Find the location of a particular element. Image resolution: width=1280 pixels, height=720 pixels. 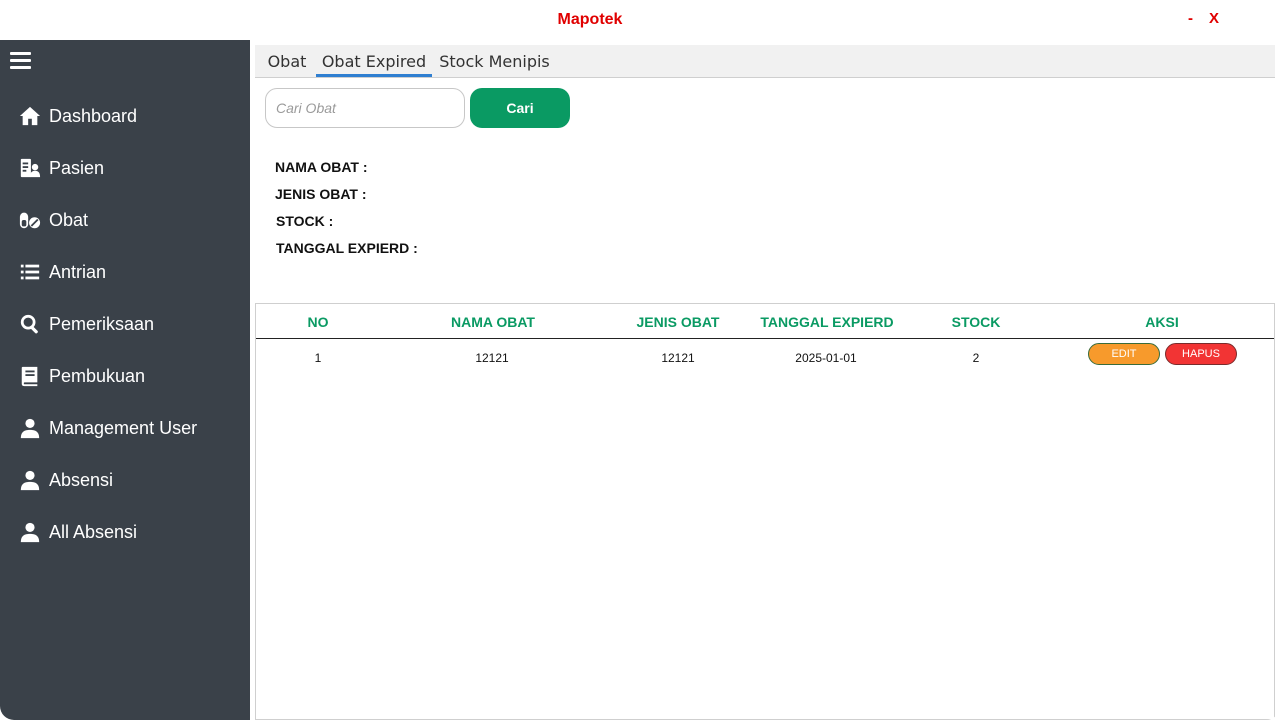

pills-icon is located at coordinates (30, 220).